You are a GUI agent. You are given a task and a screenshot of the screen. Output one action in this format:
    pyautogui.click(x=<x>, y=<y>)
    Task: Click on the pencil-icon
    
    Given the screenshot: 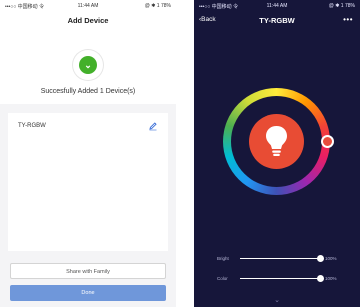 What is the action you would take?
    pyautogui.click(x=153, y=126)
    